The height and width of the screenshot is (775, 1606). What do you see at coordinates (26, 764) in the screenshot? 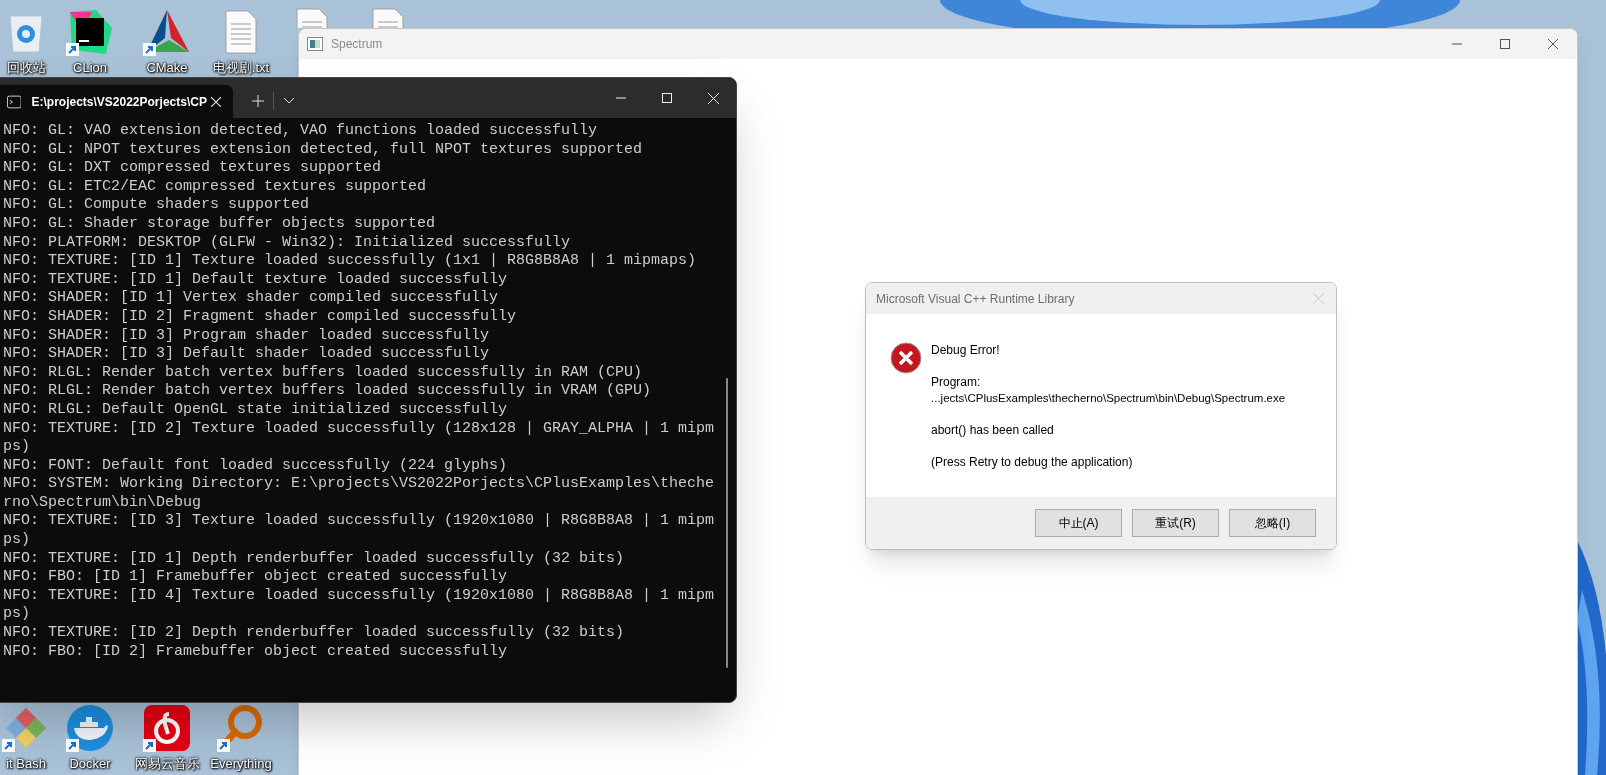
I see `desktop-icon-label: it Bash` at bounding box center [26, 764].